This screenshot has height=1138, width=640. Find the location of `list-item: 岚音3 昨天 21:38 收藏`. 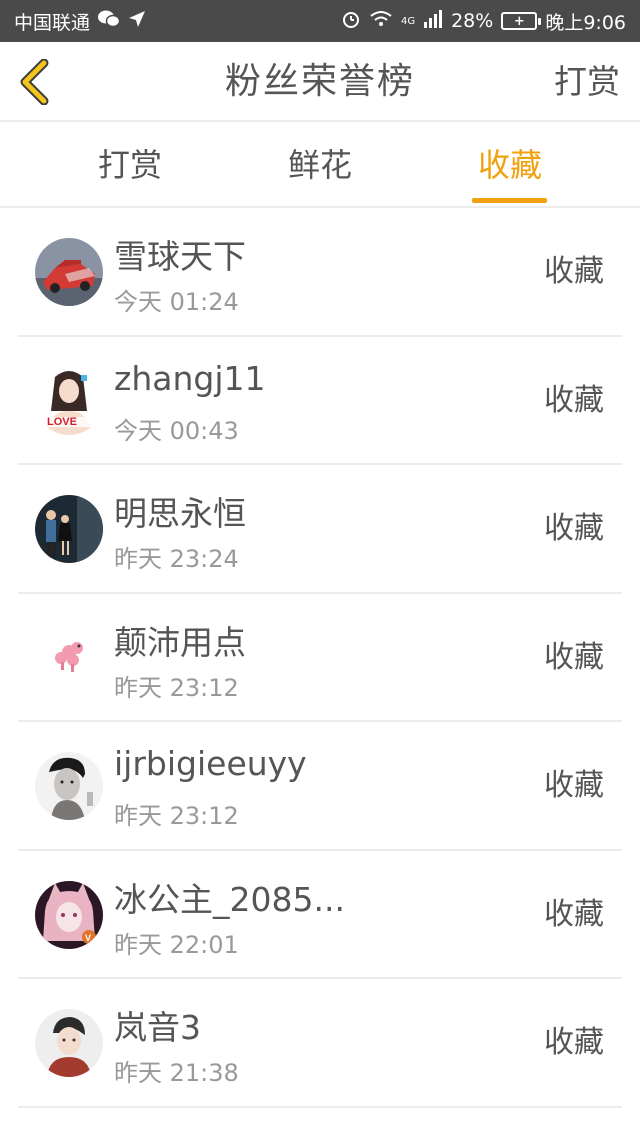

list-item: 岚音3 昨天 21:38 收藏 is located at coordinates (320, 1043).